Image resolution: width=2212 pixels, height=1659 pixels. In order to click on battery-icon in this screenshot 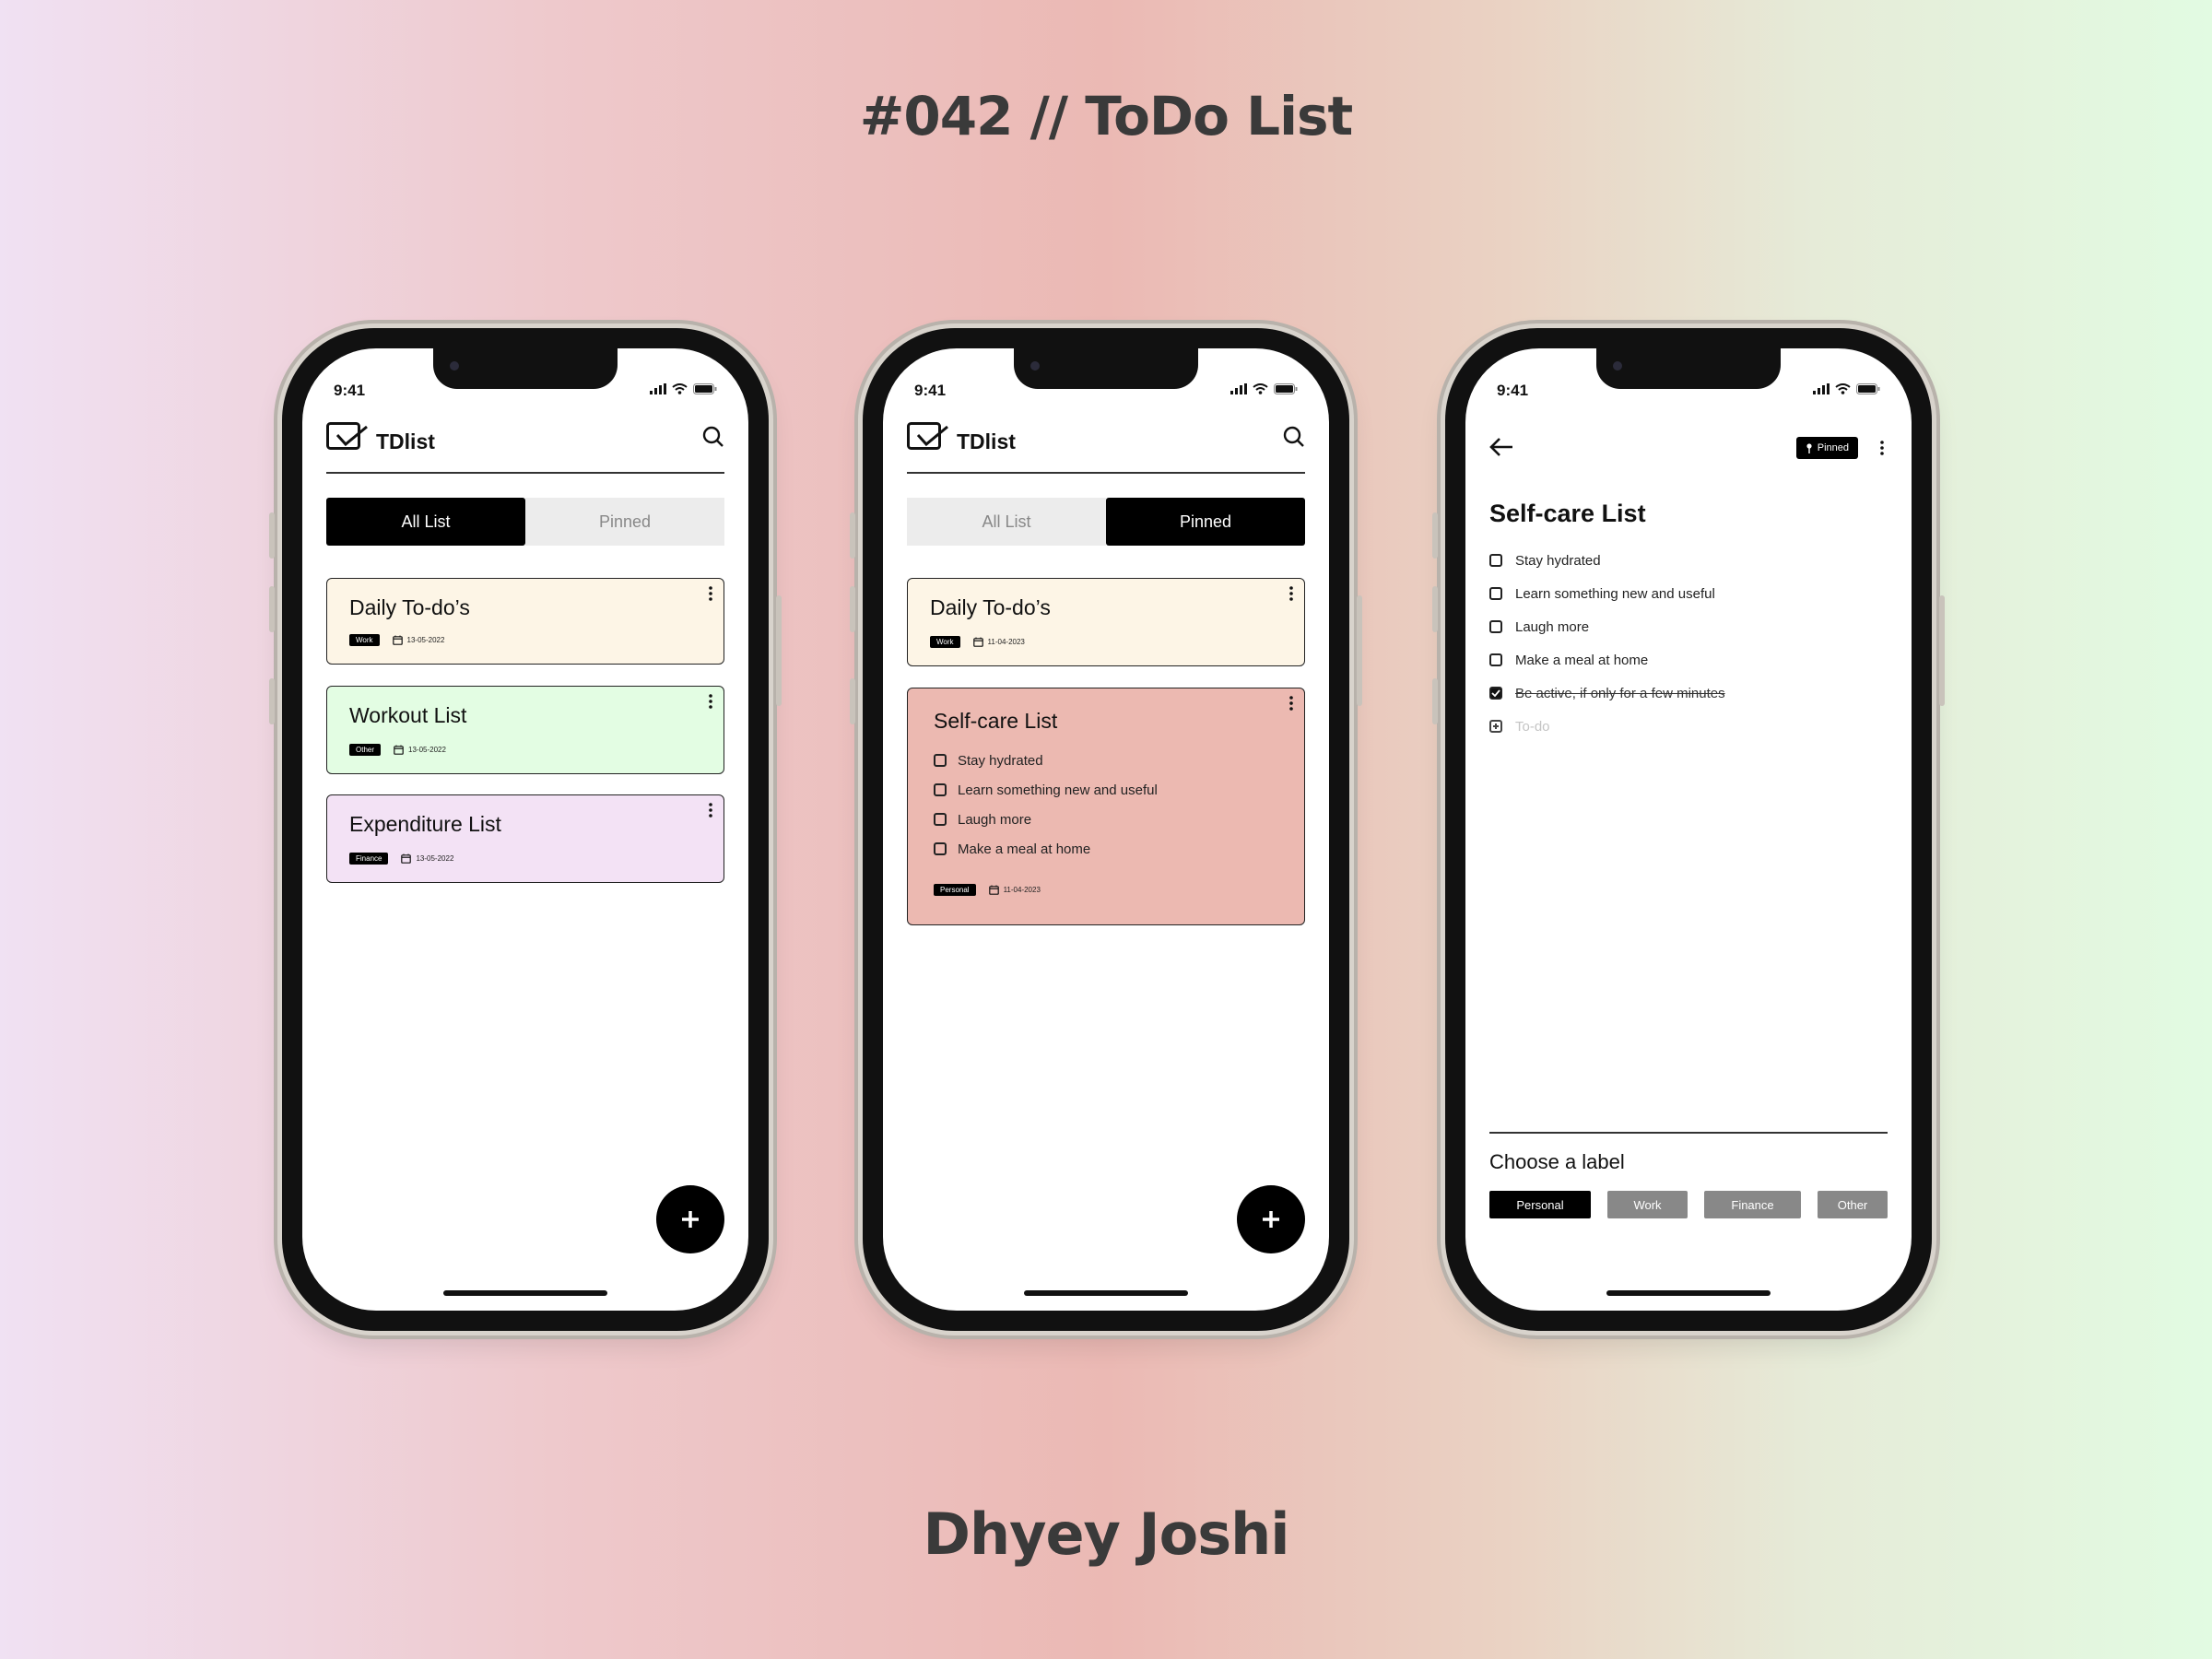, I will do `click(705, 388)`.